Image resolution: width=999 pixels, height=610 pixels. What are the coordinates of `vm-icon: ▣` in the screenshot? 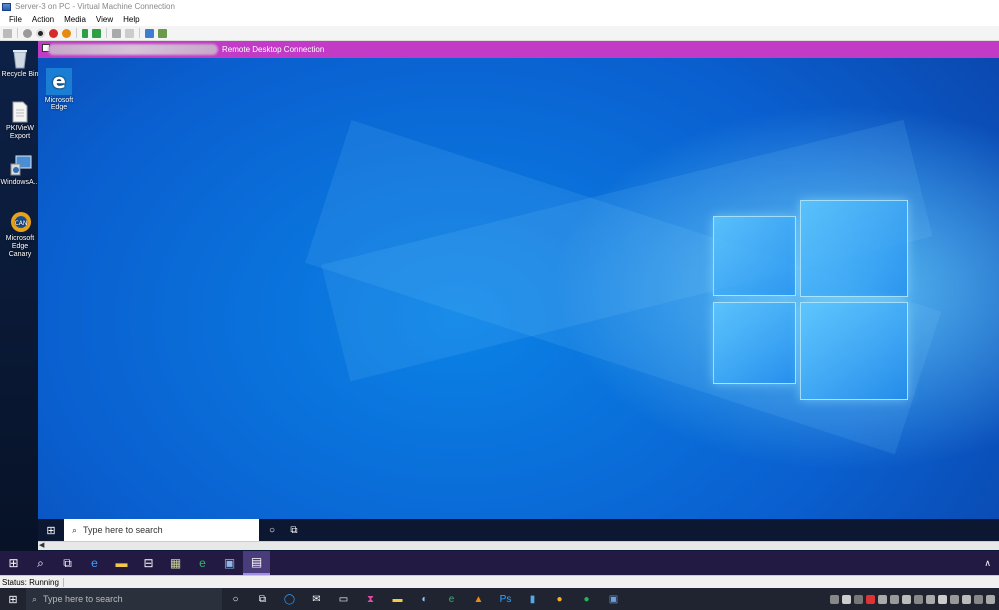 It's located at (613, 599).